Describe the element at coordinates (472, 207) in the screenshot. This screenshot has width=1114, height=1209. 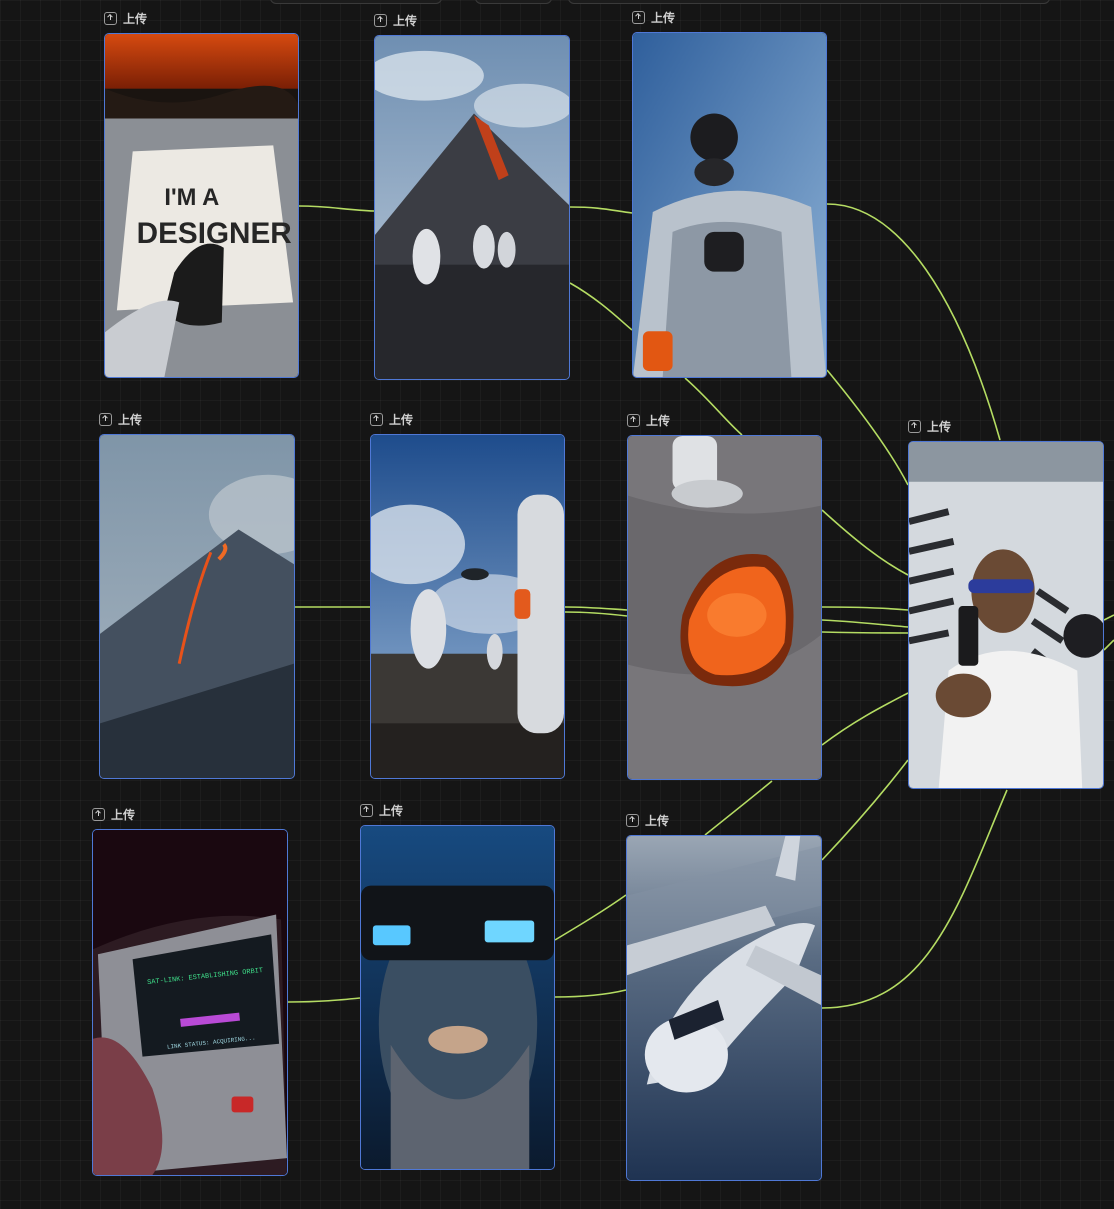
I see `volcano-hikers-photo` at that location.